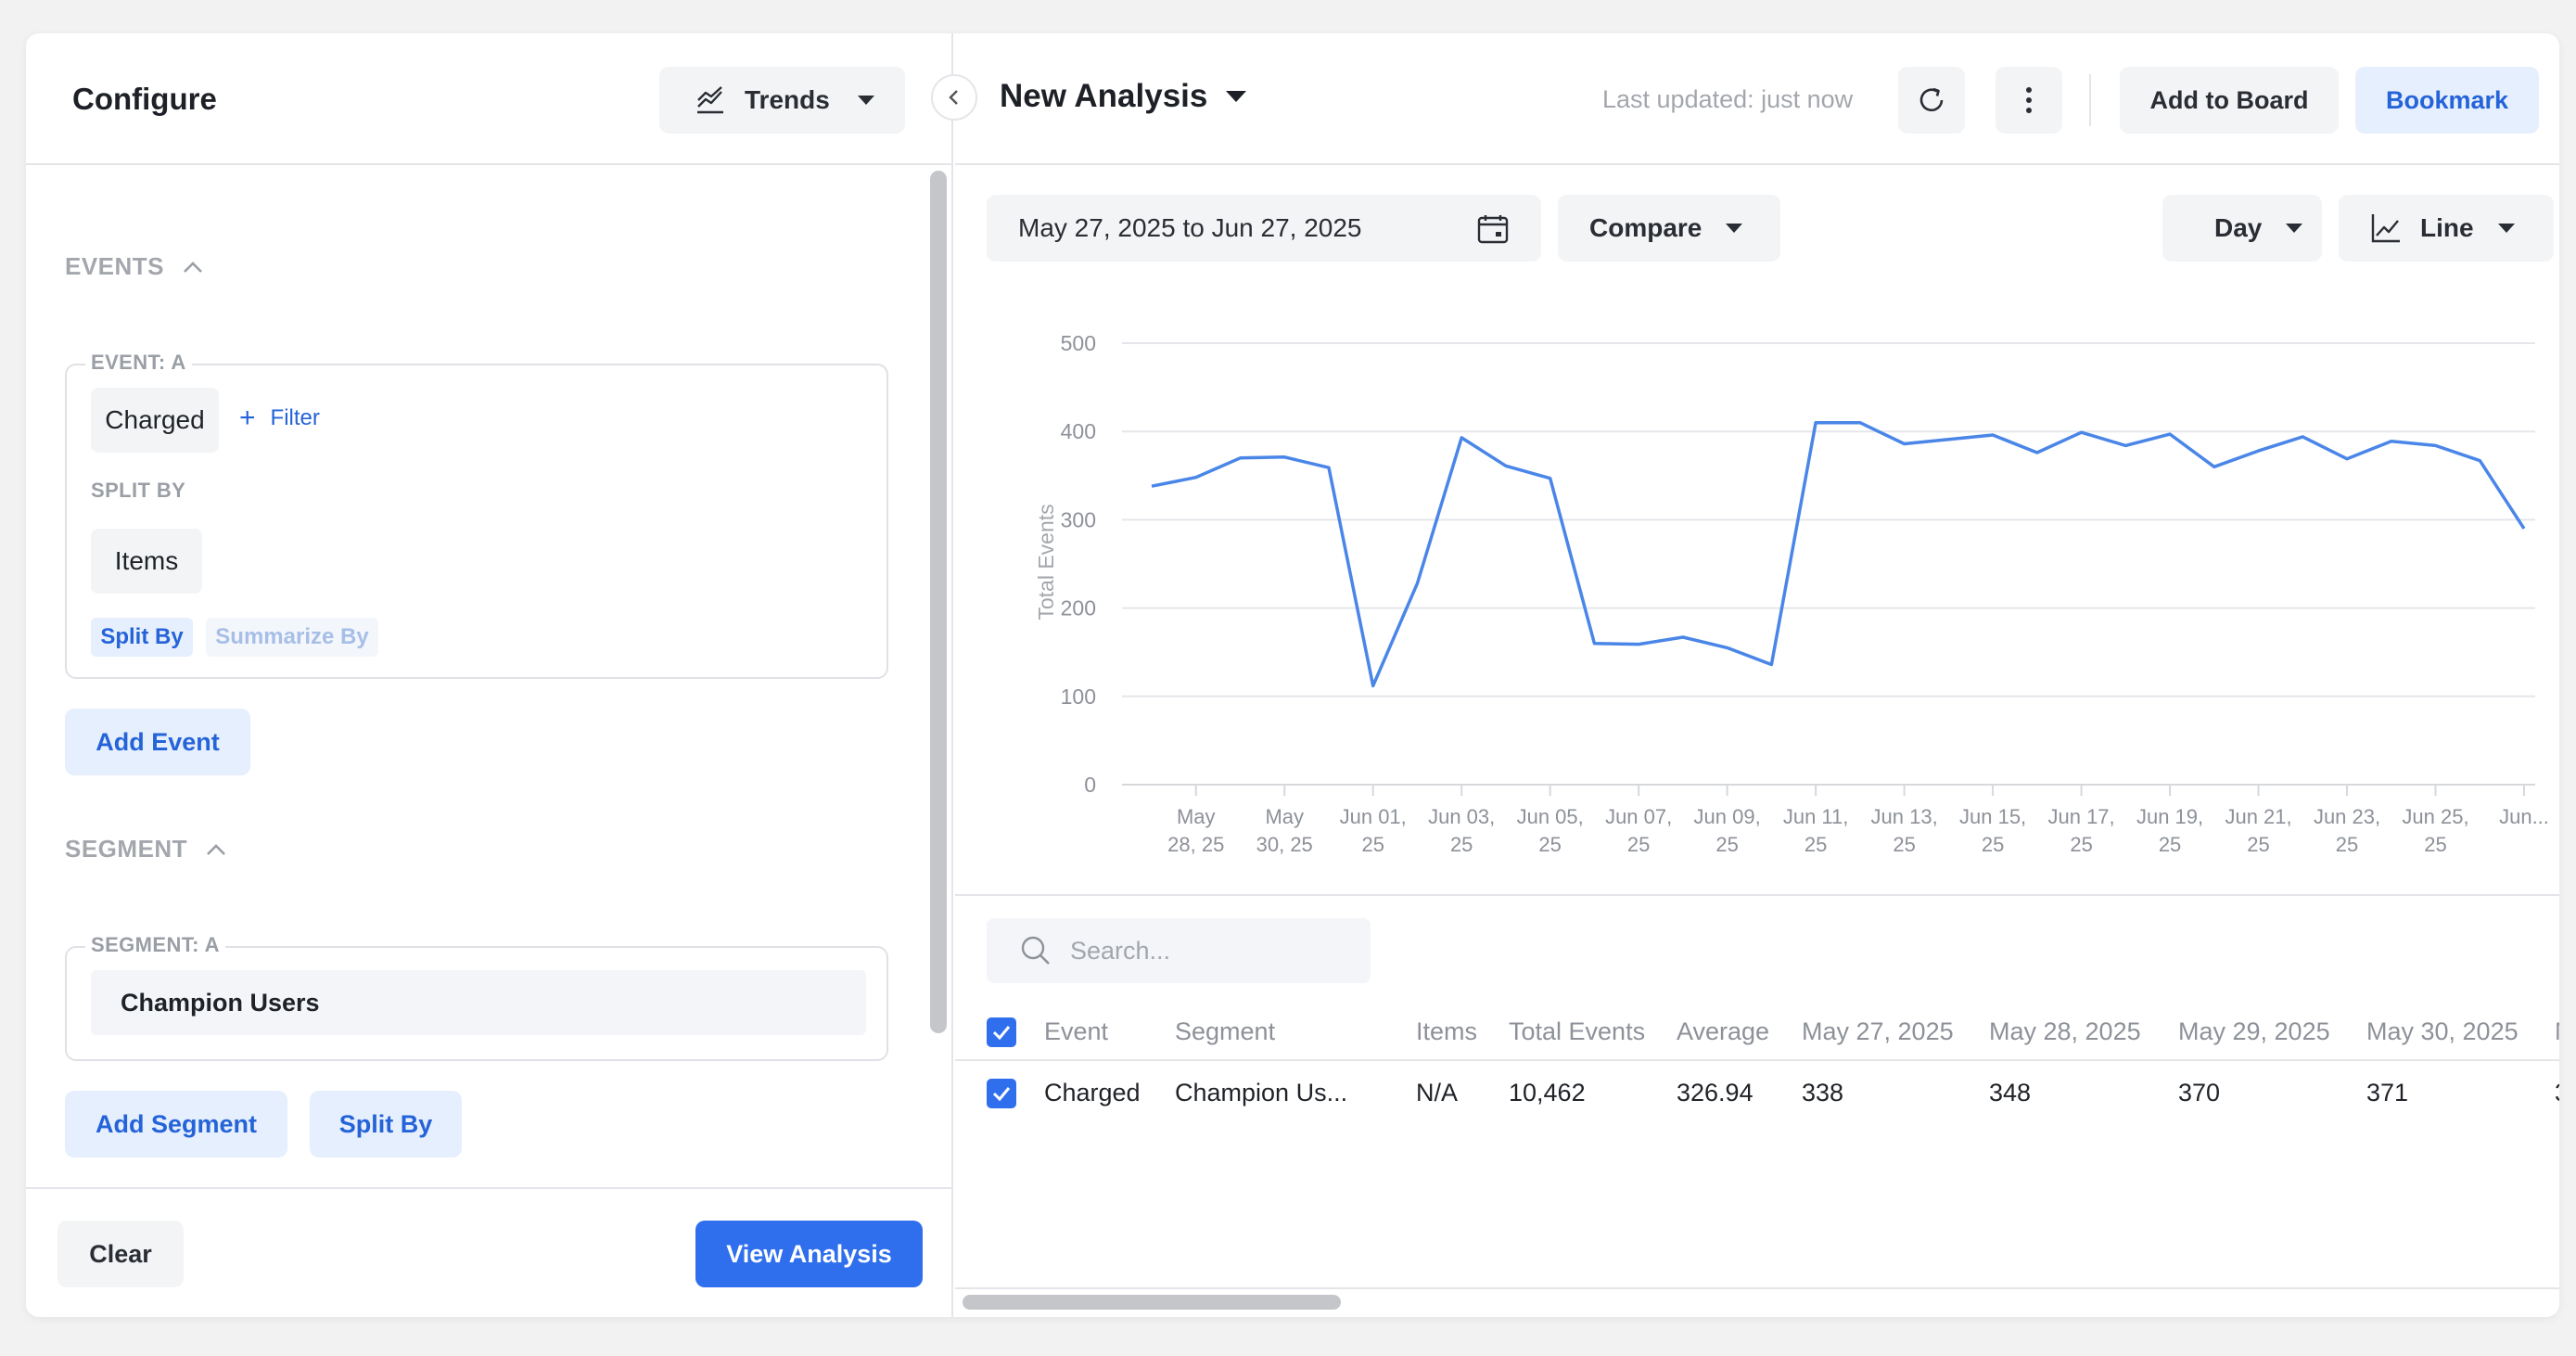 This screenshot has width=2576, height=1356. What do you see at coordinates (1046, 562) in the screenshot?
I see `y-axis-label: Total Events` at bounding box center [1046, 562].